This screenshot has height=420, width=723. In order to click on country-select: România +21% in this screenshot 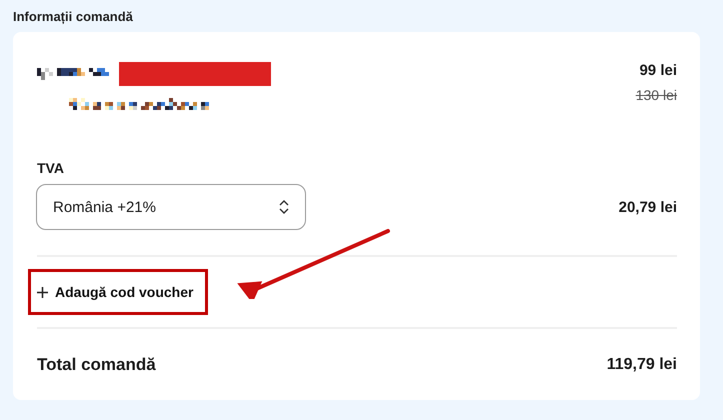, I will do `click(171, 207)`.